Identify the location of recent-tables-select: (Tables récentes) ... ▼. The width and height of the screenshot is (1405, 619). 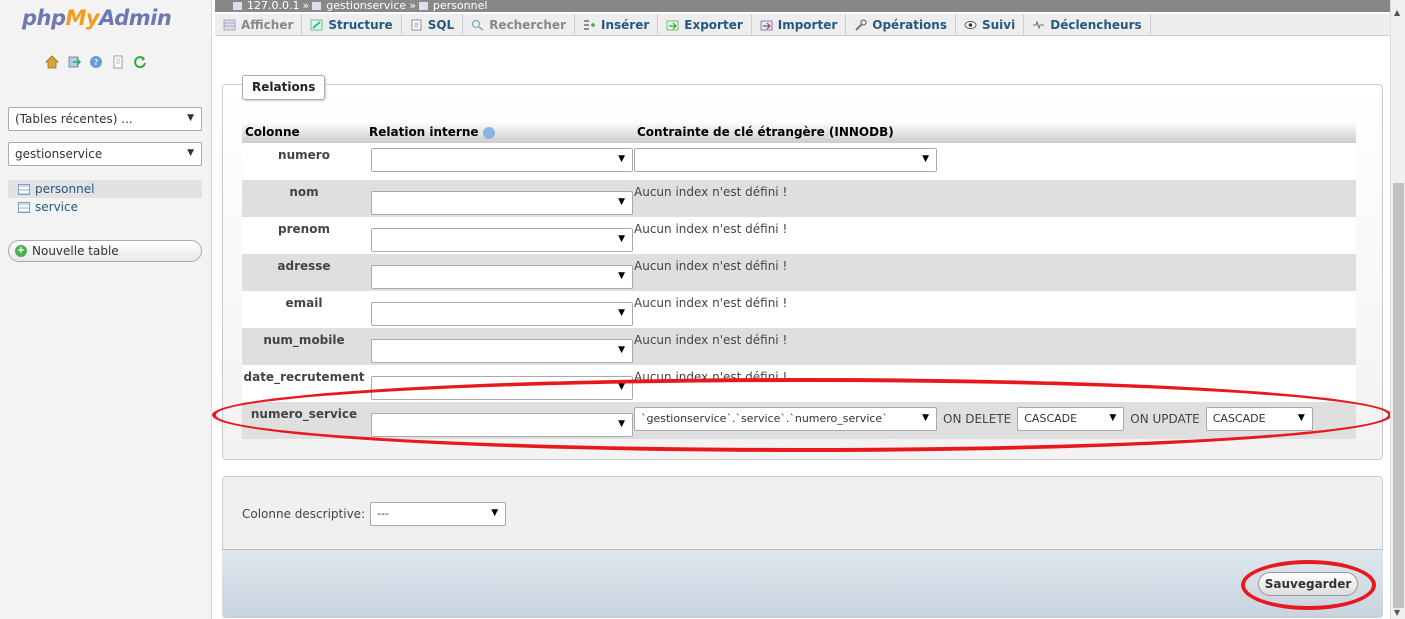
(105, 119).